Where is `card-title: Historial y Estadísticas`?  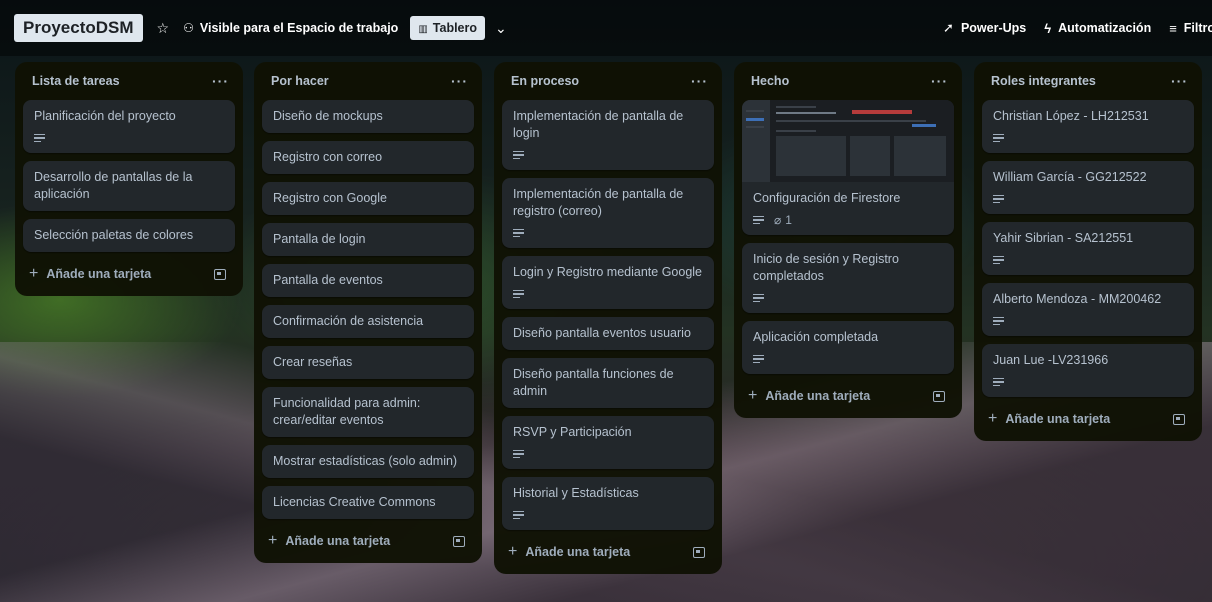
card-title: Historial y Estadísticas is located at coordinates (576, 493).